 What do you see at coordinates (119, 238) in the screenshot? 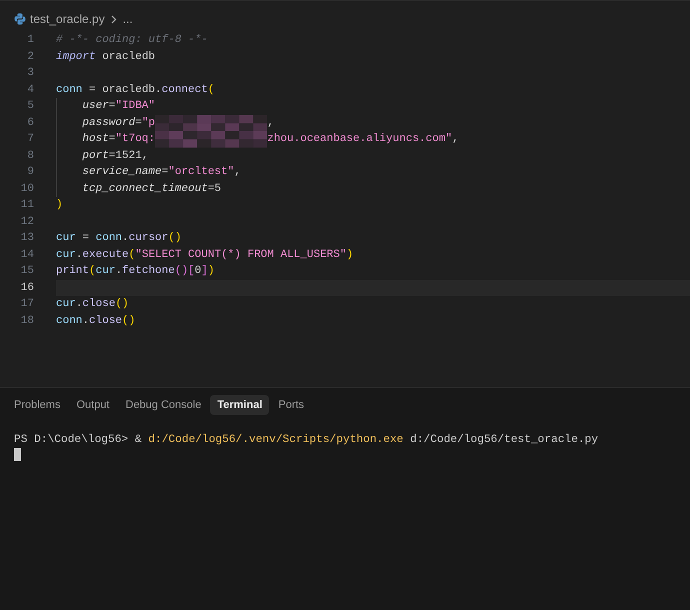
I see `code-text: cur = conn.cursor()` at bounding box center [119, 238].